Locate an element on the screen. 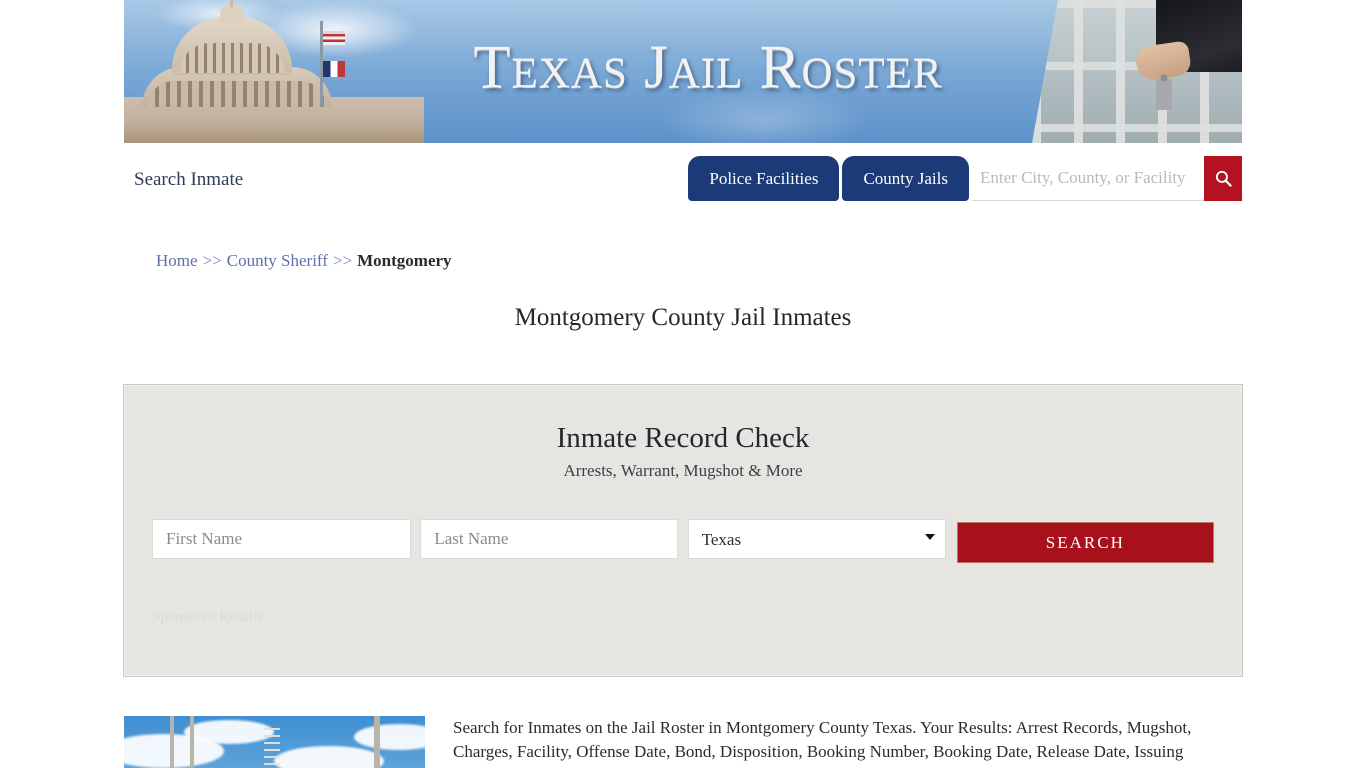 This screenshot has height=768, width=1366. state-select-wrapper: Texas is located at coordinates (816, 539).